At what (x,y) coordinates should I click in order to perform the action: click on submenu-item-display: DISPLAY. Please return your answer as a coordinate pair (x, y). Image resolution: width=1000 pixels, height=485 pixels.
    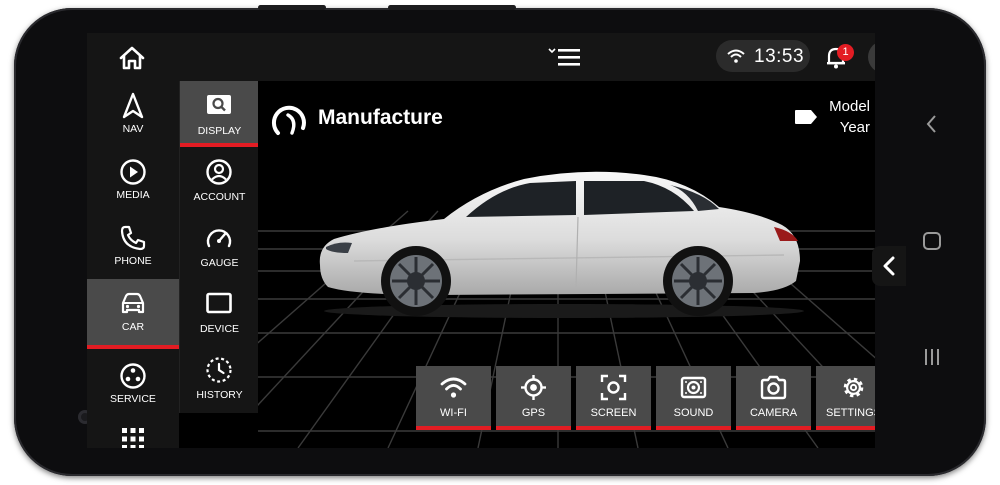
    Looking at the image, I should click on (219, 114).